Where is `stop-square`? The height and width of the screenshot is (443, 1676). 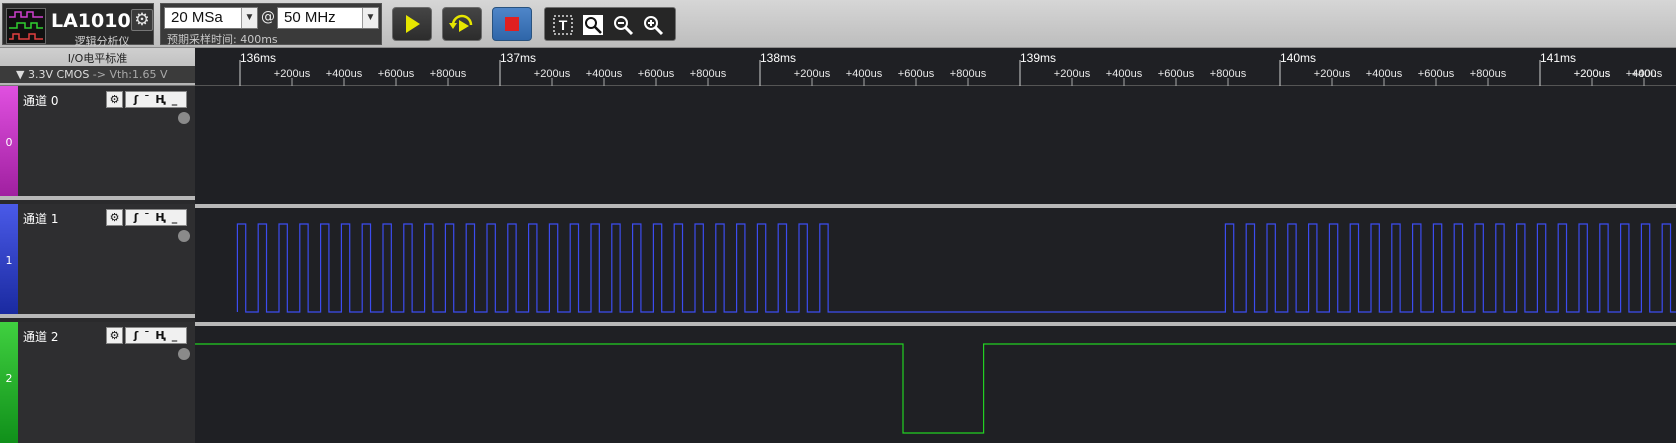
stop-square is located at coordinates (512, 24).